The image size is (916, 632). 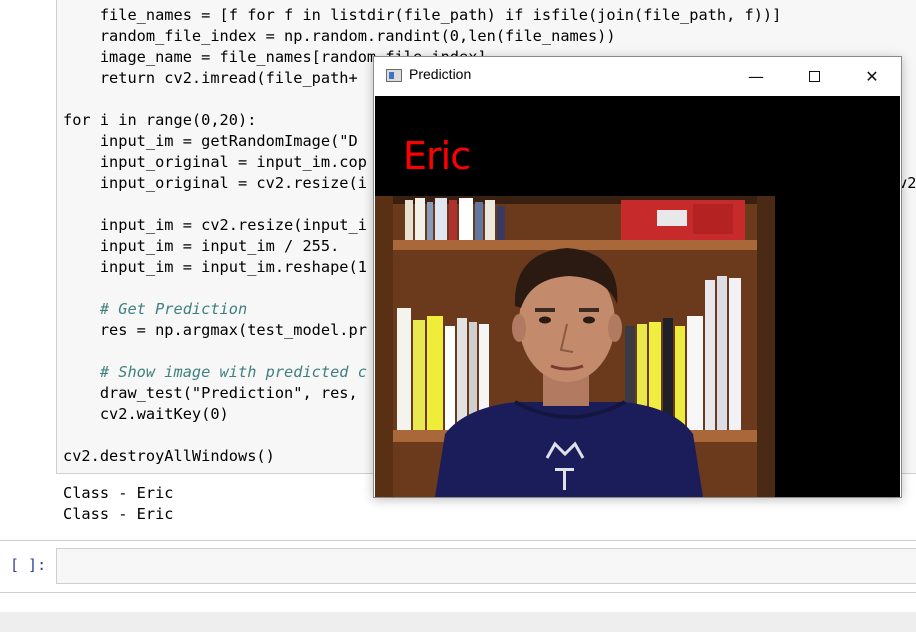 What do you see at coordinates (486, 566) in the screenshot?
I see `empty-code-cell` at bounding box center [486, 566].